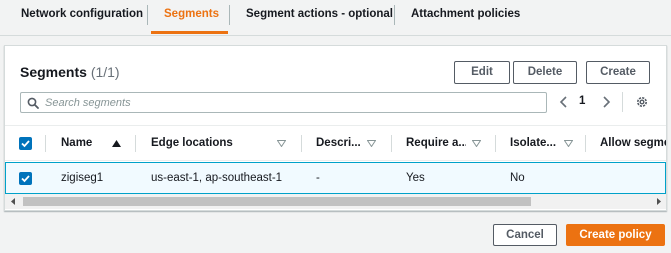  I want to click on tab-segment-actions: Segment actions - optional, so click(319, 17).